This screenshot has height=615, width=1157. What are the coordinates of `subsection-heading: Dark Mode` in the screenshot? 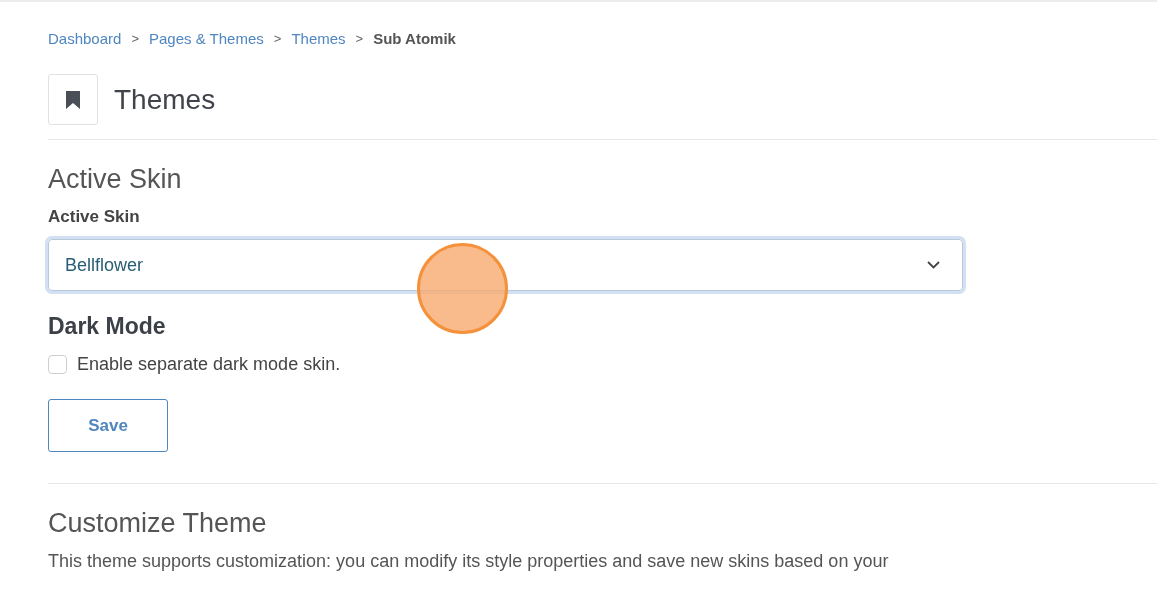 It's located at (107, 326).